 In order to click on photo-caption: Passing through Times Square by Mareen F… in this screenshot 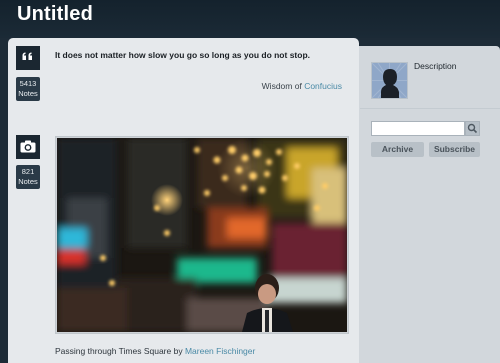, I will do `click(155, 351)`.